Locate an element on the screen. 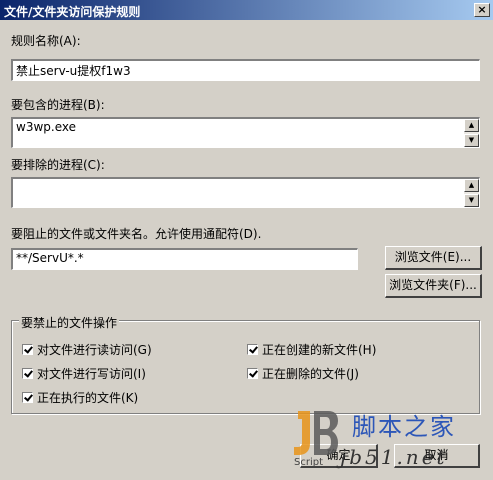 This screenshot has height=480, width=493. watermark-site-name: 脚本之家 is located at coordinates (404, 427).